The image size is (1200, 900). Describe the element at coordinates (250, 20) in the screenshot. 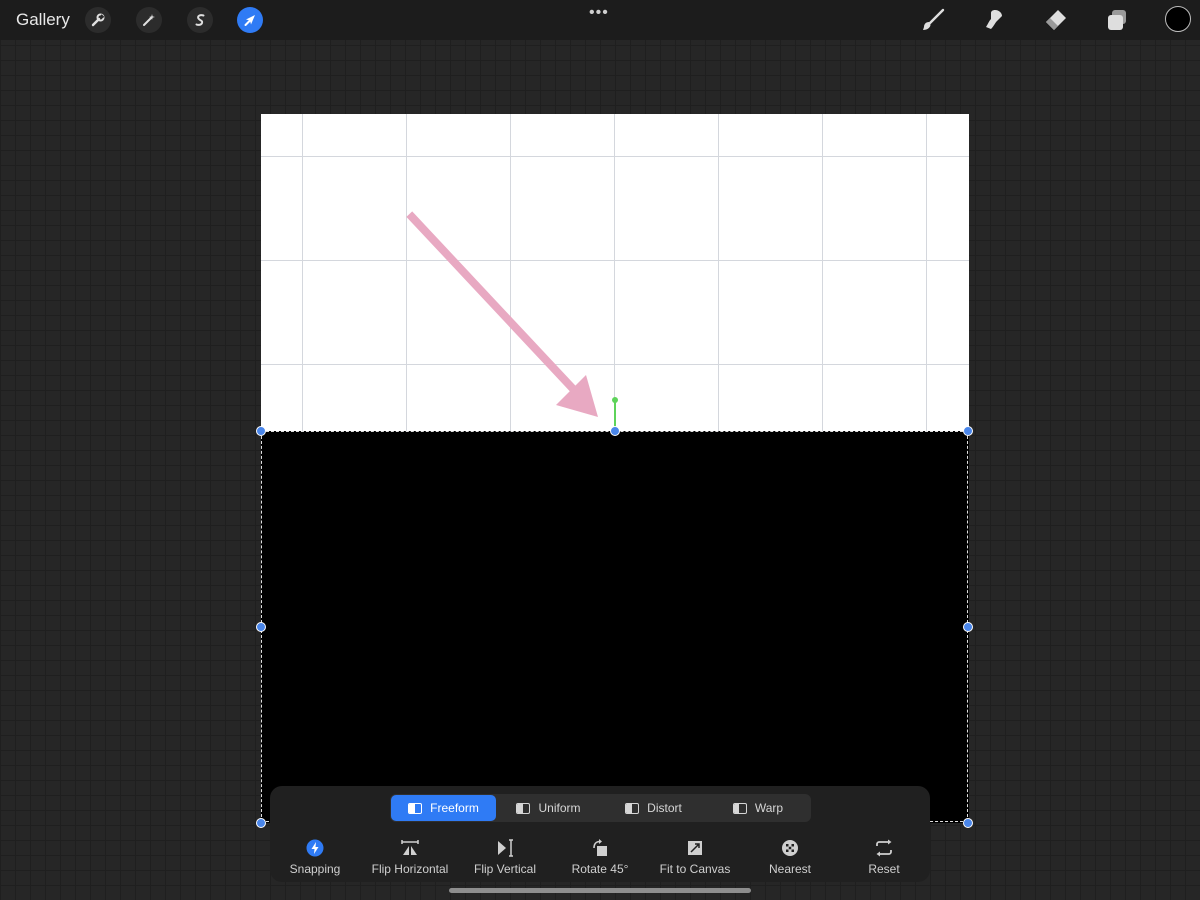

I see `transform-arrow-icon` at that location.